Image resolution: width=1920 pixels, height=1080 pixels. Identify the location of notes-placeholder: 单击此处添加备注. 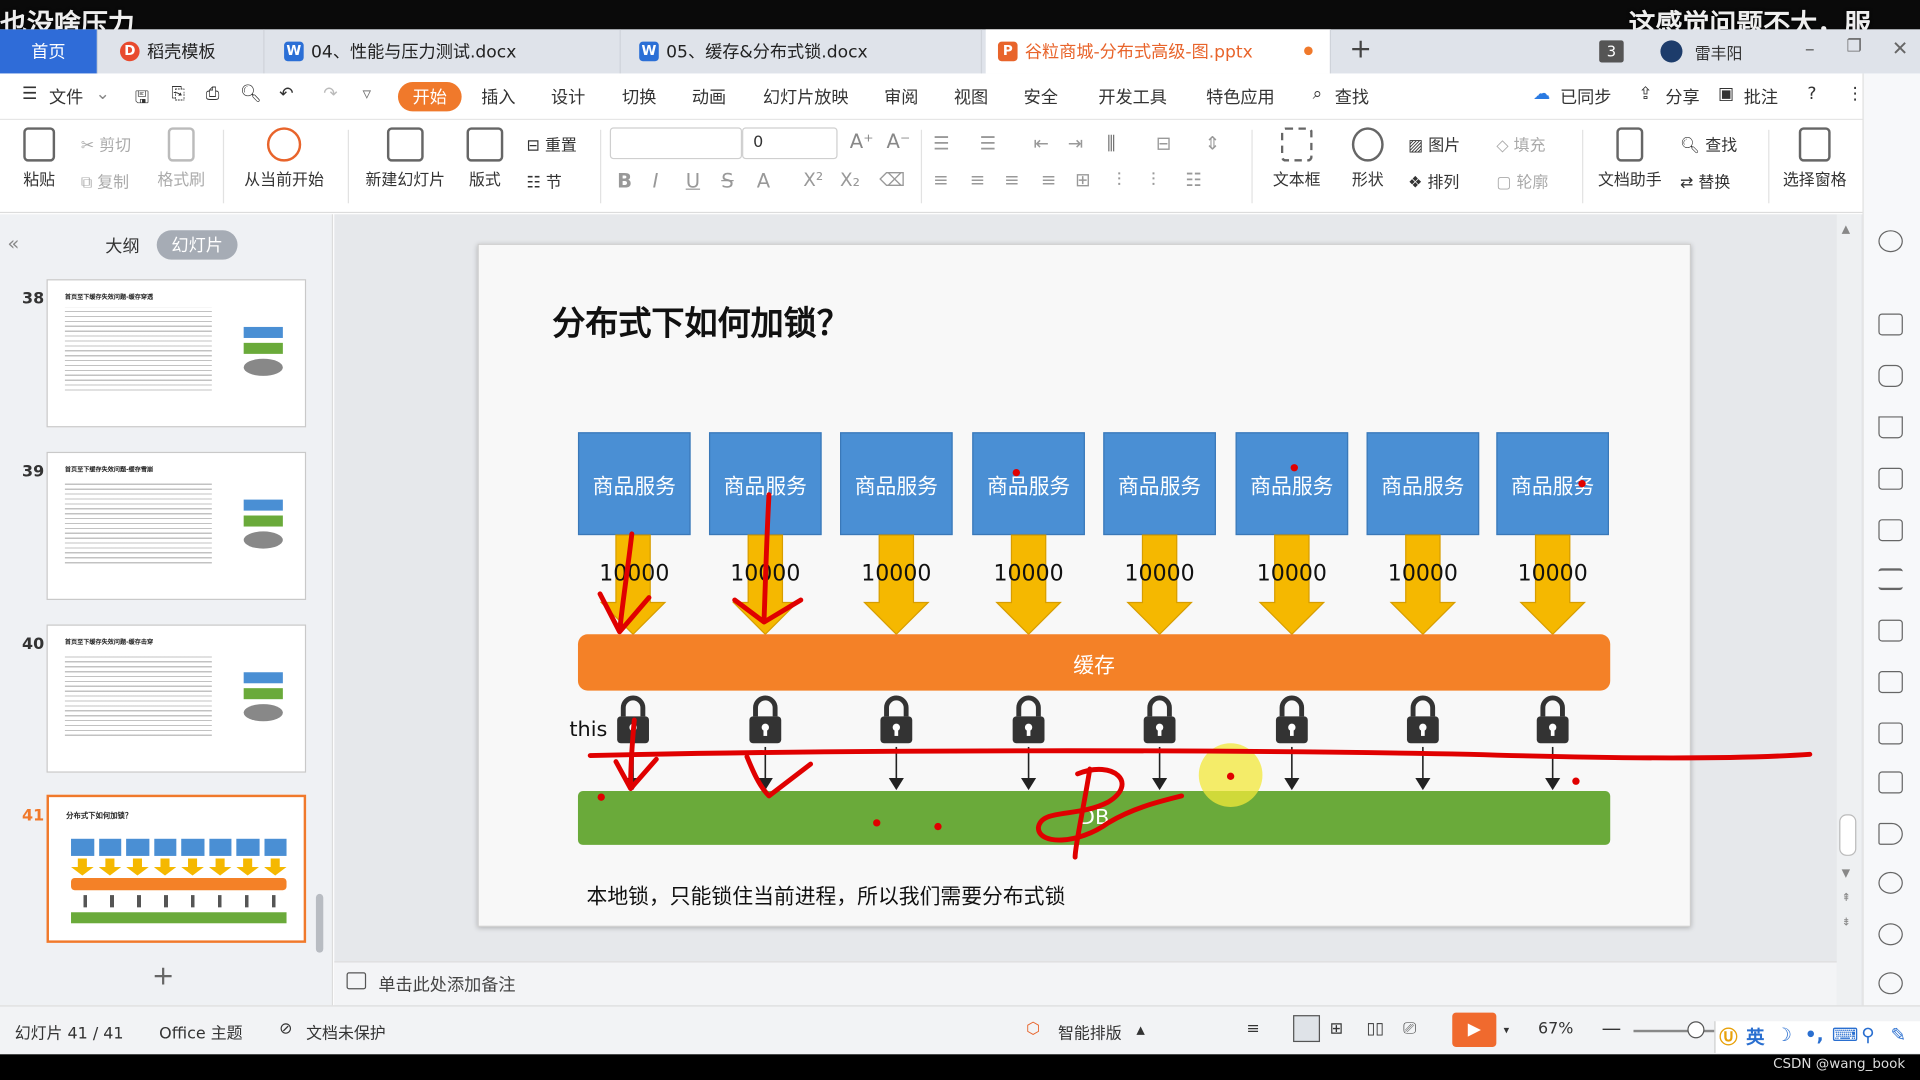
(446, 984).